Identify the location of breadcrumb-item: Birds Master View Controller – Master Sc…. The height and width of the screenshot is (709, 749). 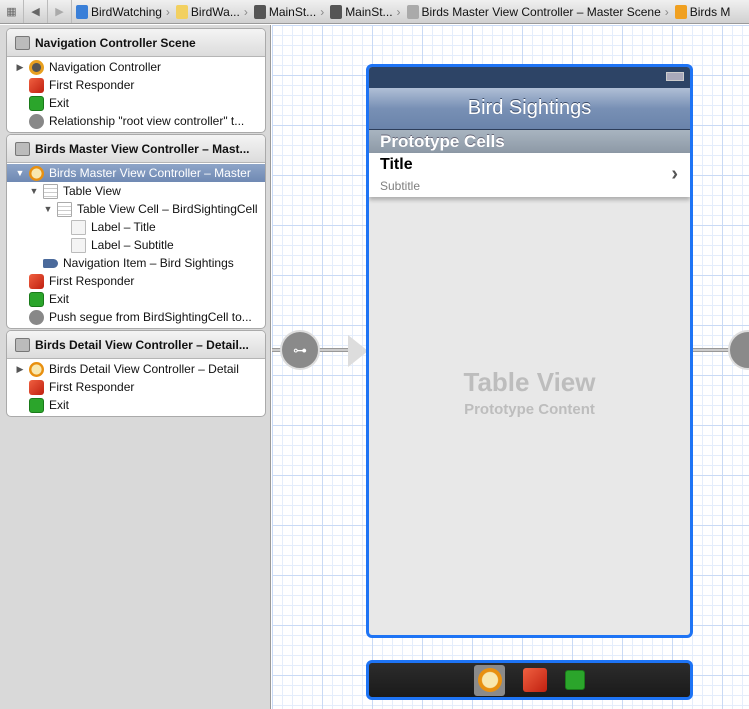
(533, 11).